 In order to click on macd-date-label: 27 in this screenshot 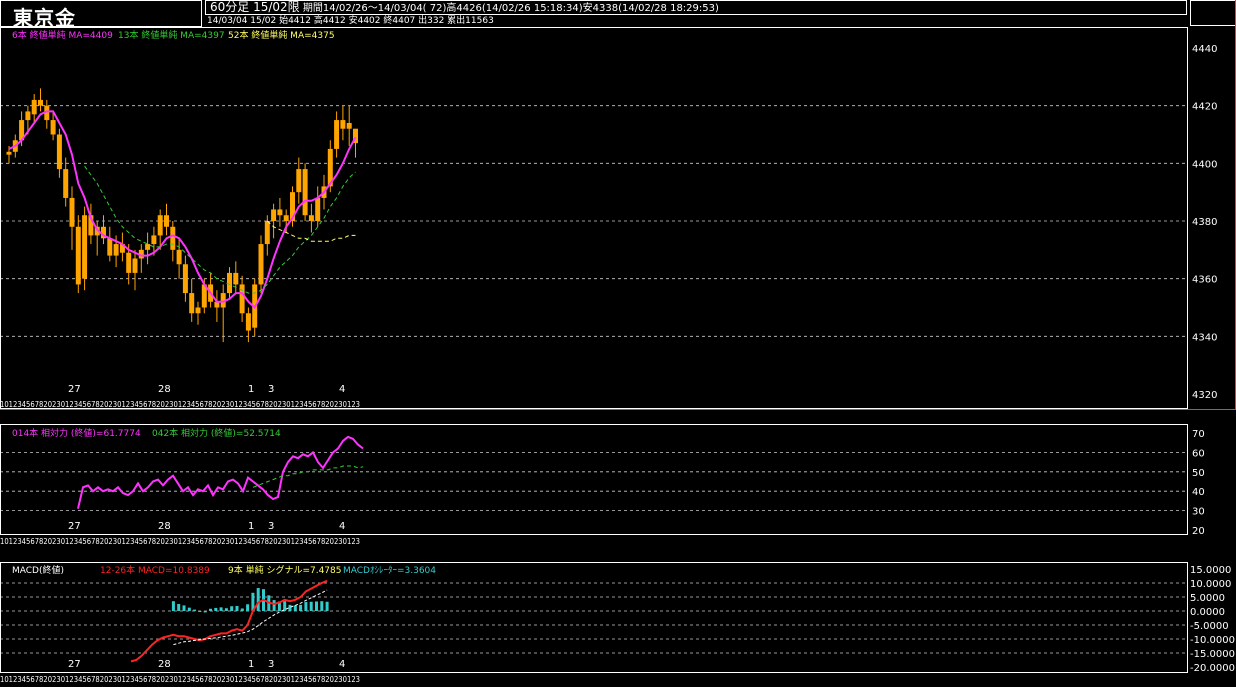, I will do `click(74, 664)`.